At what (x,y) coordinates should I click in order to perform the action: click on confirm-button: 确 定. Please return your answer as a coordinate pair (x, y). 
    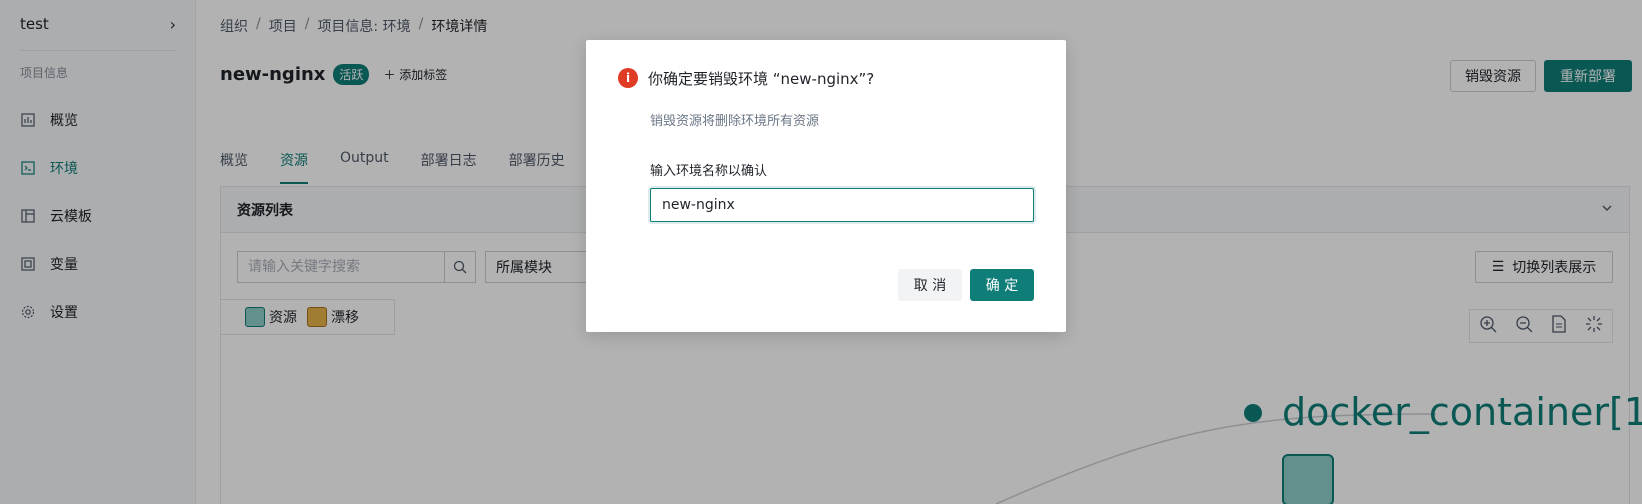
    Looking at the image, I should click on (1002, 285).